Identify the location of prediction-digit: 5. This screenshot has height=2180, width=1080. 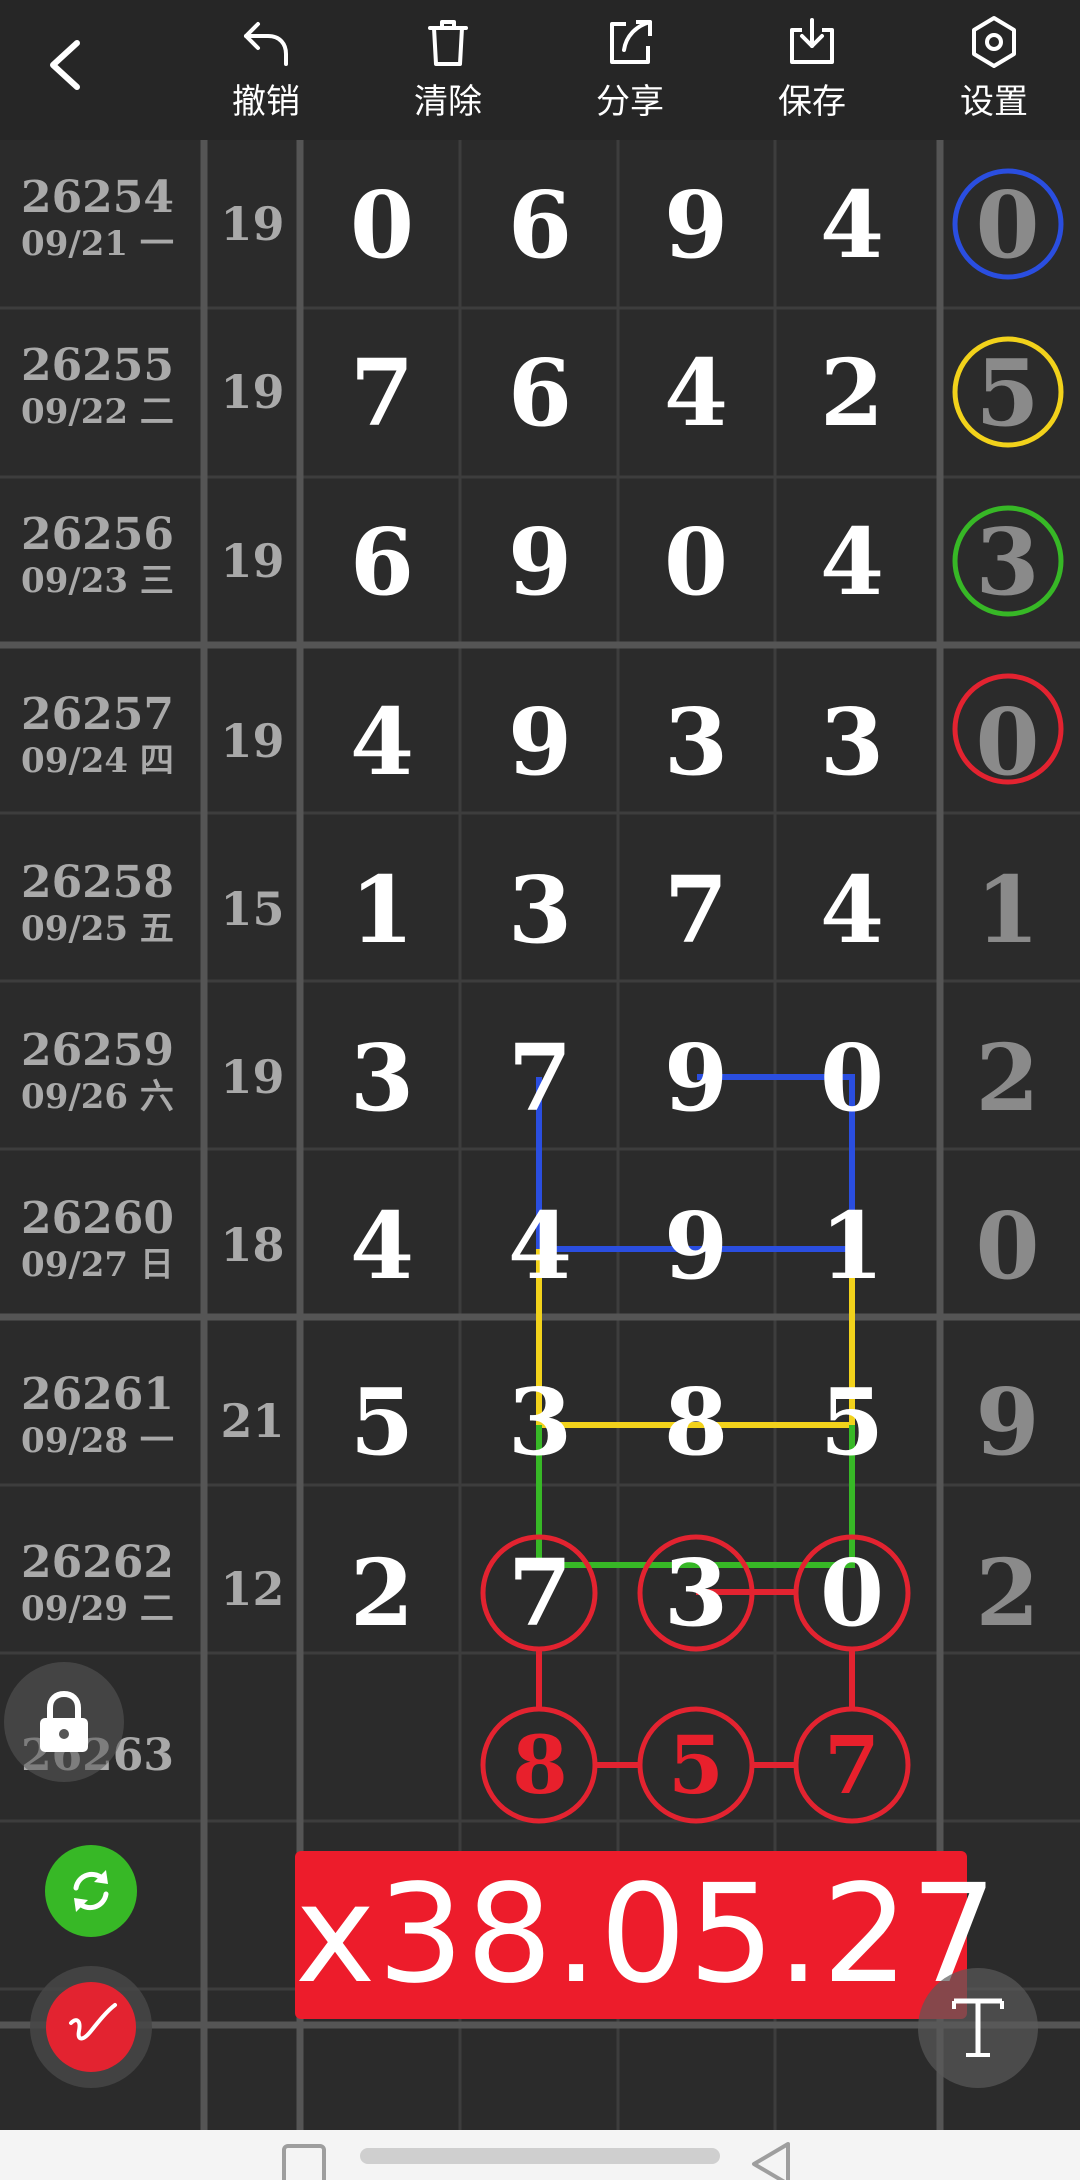
(696, 1765).